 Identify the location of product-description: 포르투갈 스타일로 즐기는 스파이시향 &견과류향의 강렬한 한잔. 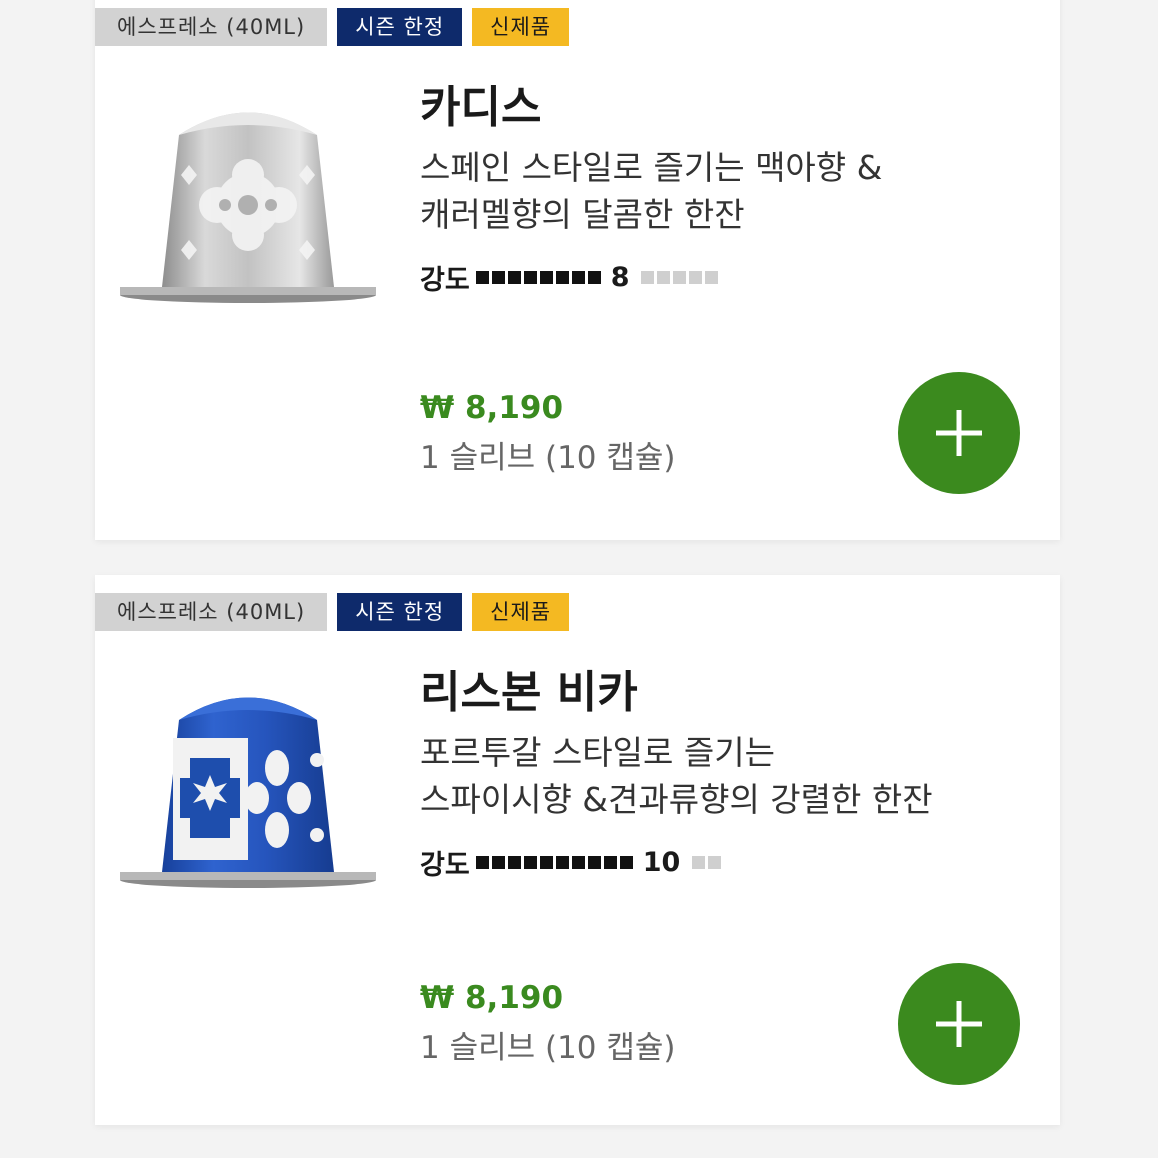
(730, 776).